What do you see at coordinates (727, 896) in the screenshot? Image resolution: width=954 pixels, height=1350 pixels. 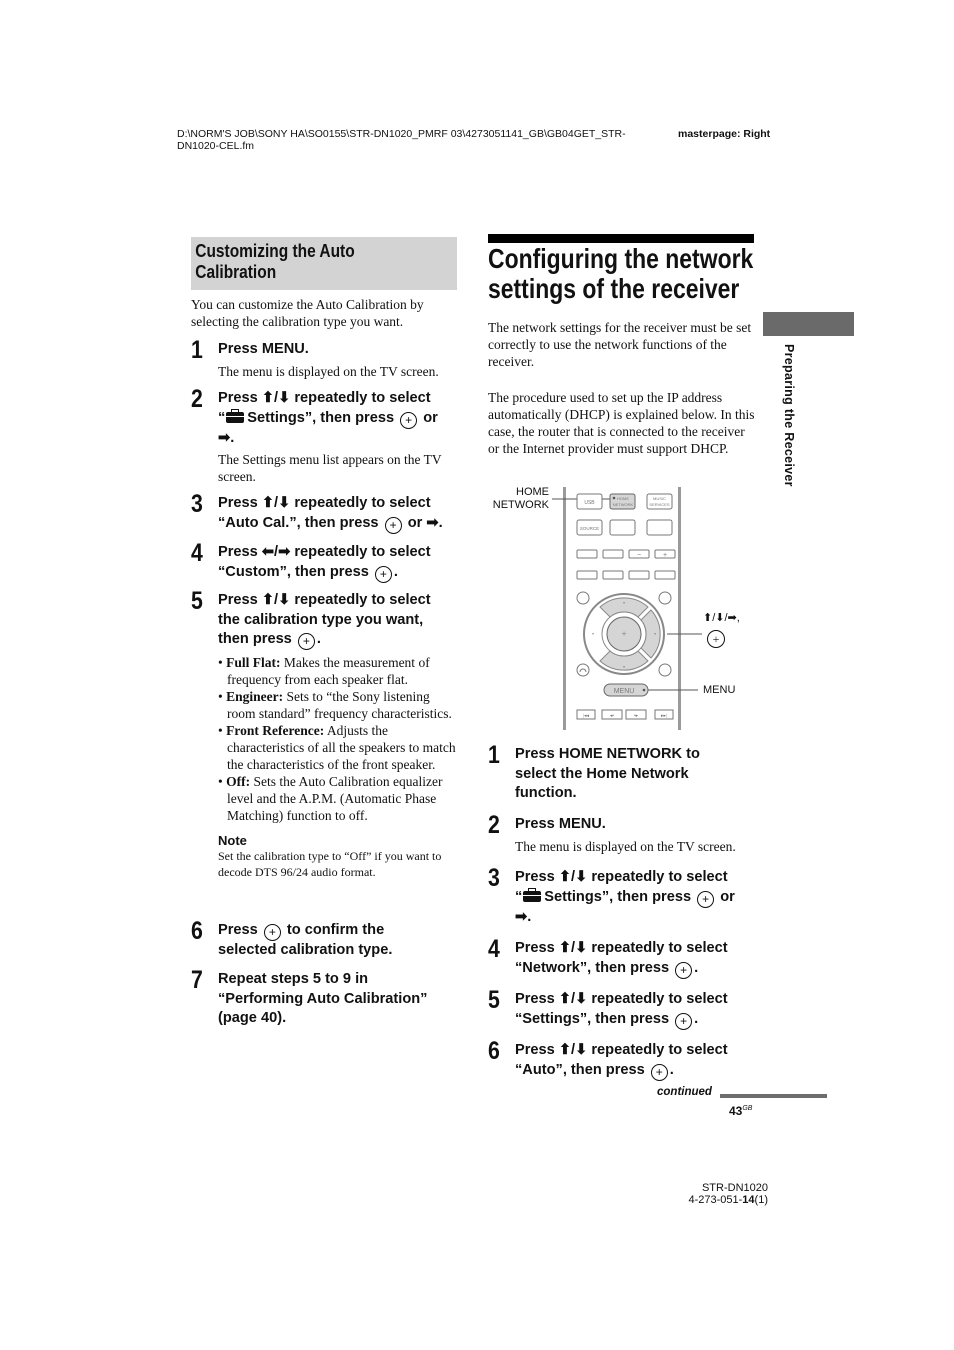 I see `or-text: or` at bounding box center [727, 896].